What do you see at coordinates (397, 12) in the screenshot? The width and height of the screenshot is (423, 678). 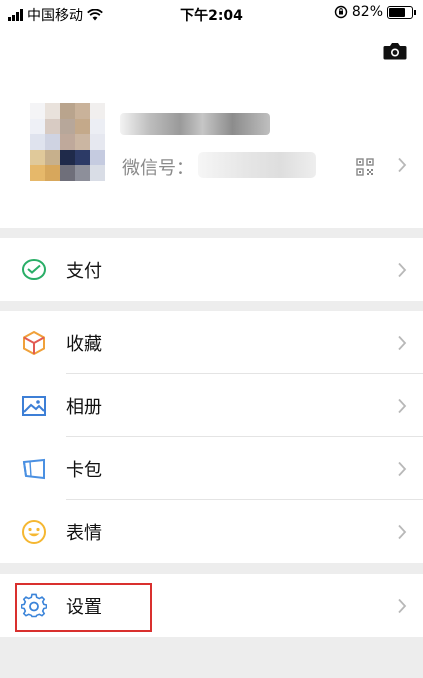 I see `battery-fill` at bounding box center [397, 12].